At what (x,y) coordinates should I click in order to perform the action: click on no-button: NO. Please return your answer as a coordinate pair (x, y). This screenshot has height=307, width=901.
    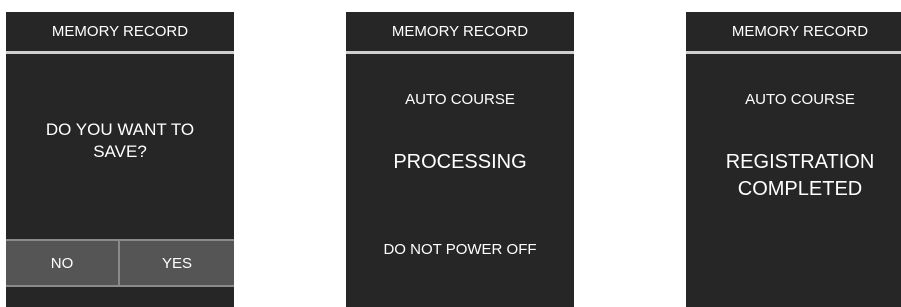
    Looking at the image, I should click on (62, 263).